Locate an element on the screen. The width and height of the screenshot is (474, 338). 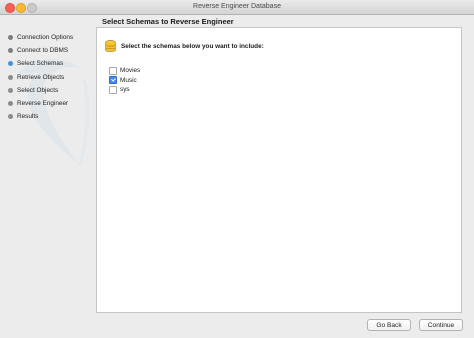
schema-label: Music is located at coordinates (128, 80).